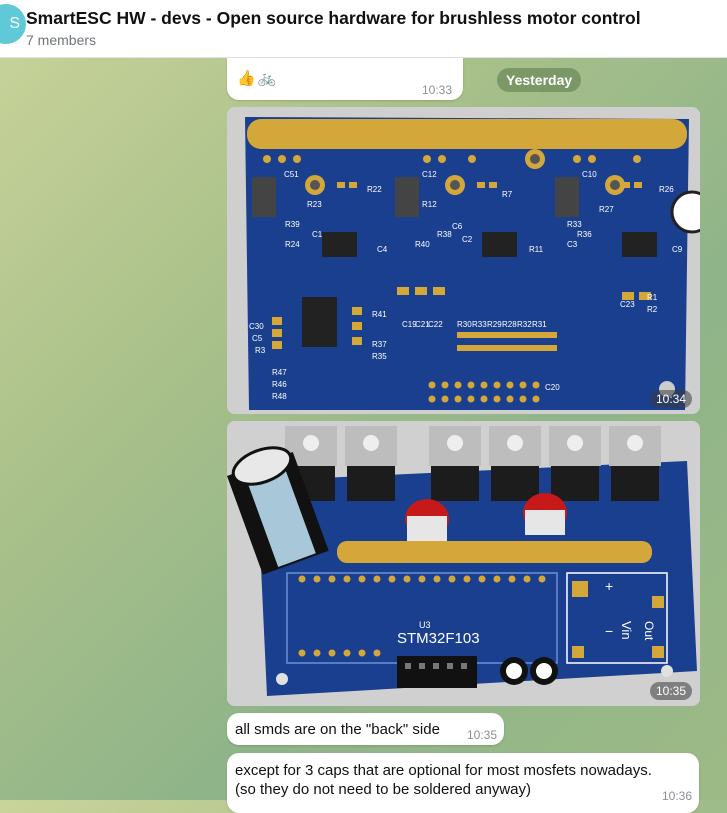 The height and width of the screenshot is (813, 727). What do you see at coordinates (677, 796) in the screenshot?
I see `message-time: 10:36` at bounding box center [677, 796].